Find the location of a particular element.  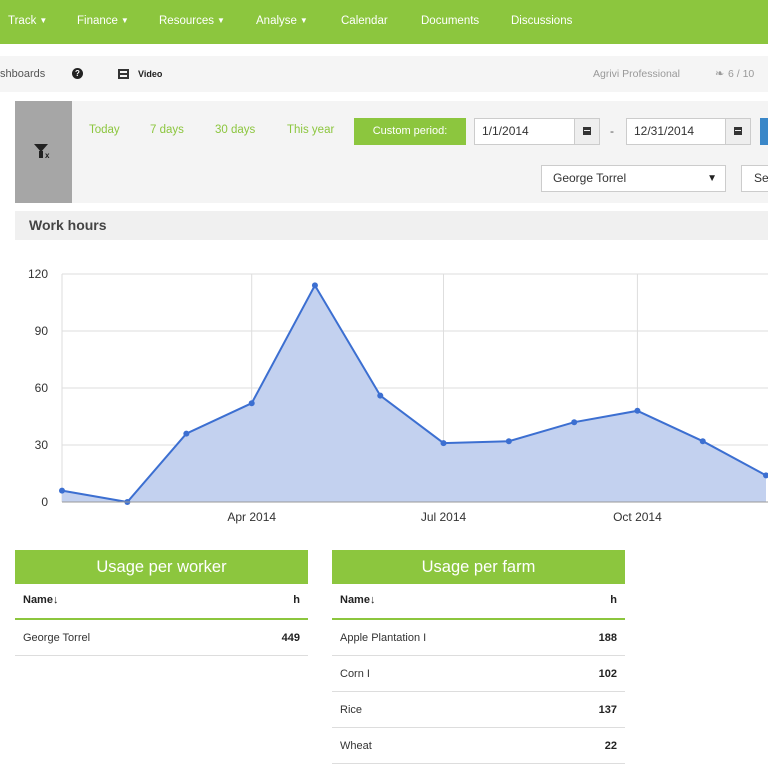

video-link: Video is located at coordinates (150, 74).